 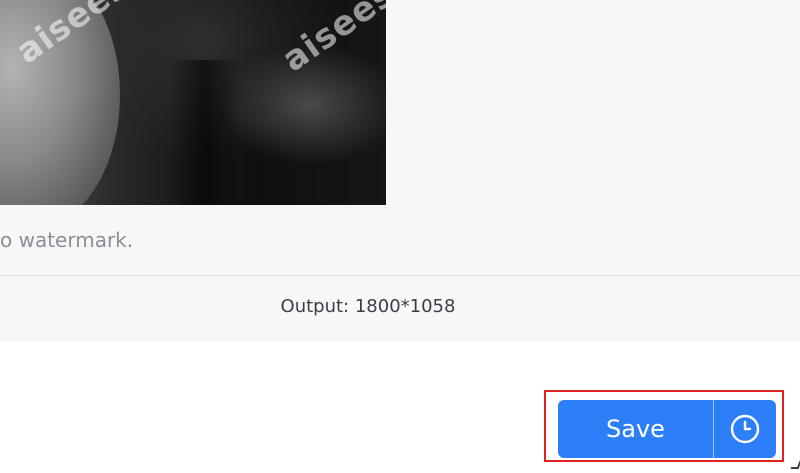 I want to click on watermark-note: o watermark., so click(x=67, y=240).